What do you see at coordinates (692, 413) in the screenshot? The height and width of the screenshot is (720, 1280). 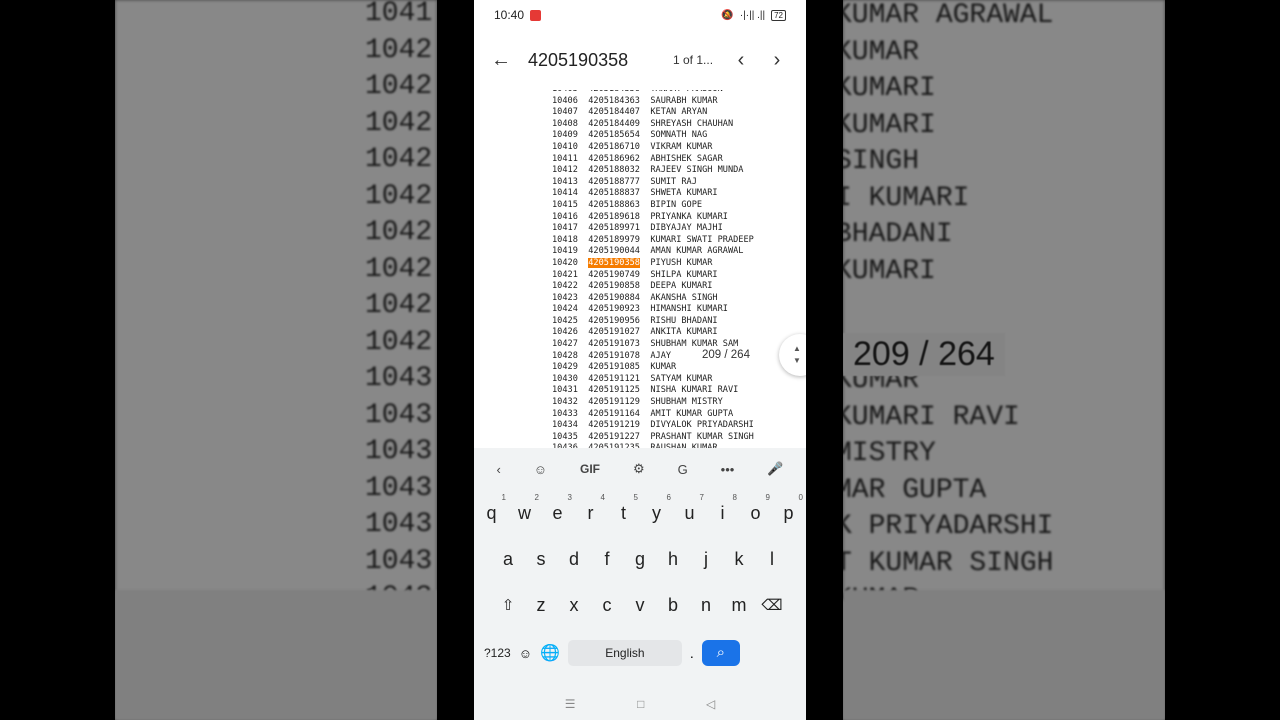 I see `student-name: AMIT KUMAR GUPTA` at bounding box center [692, 413].